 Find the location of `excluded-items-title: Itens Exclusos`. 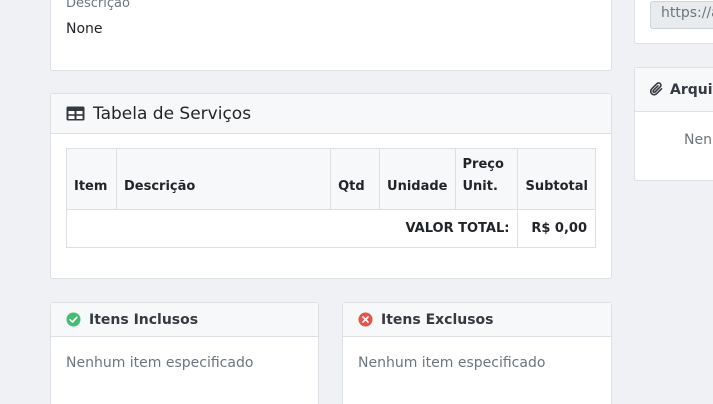

excluded-items-title: Itens Exclusos is located at coordinates (437, 319).